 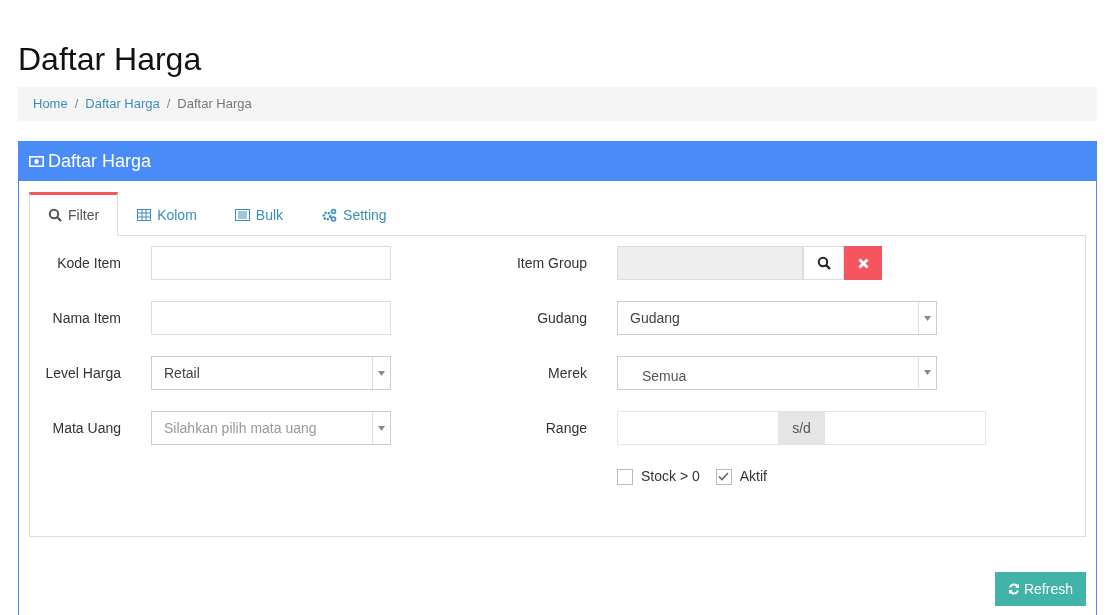 I want to click on refresh-icon, so click(x=1013, y=589).